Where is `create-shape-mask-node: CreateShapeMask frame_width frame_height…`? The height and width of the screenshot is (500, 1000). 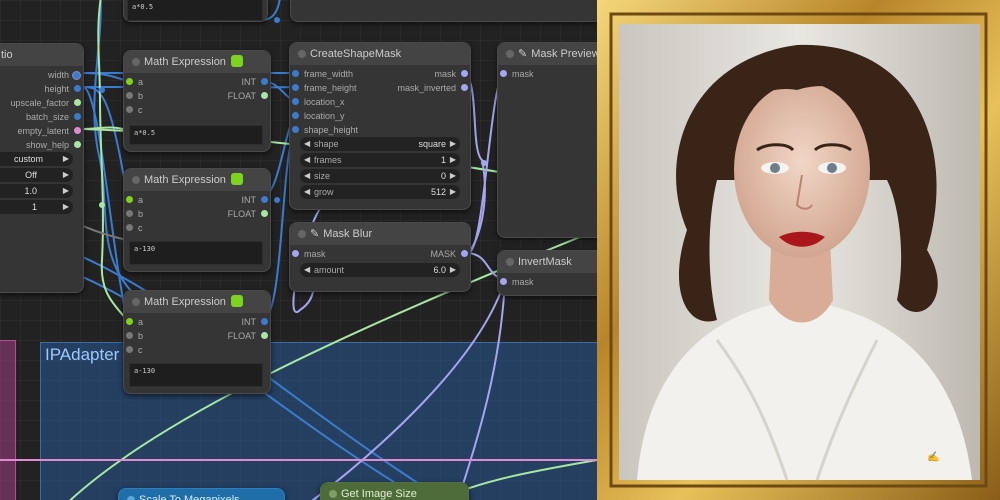 create-shape-mask-node: CreateShapeMask frame_width frame_height… is located at coordinates (380, 126).